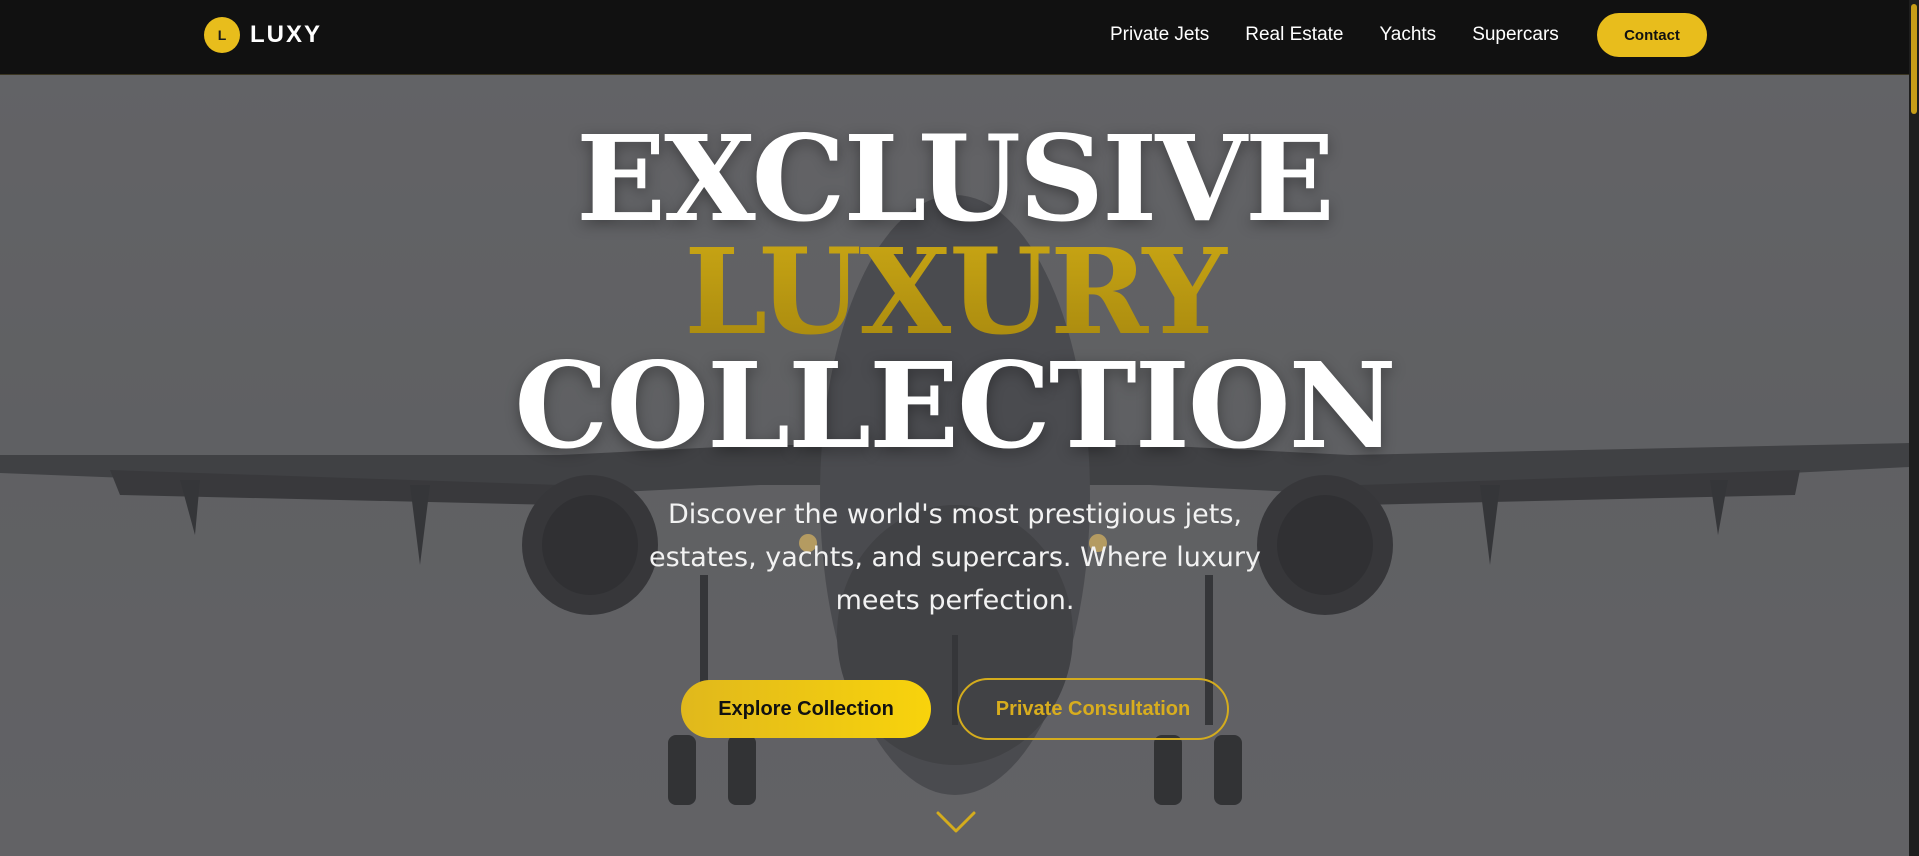 This screenshot has height=856, width=1919. What do you see at coordinates (1294, 35) in the screenshot?
I see `nav-link-real-estate: Real Estate` at bounding box center [1294, 35].